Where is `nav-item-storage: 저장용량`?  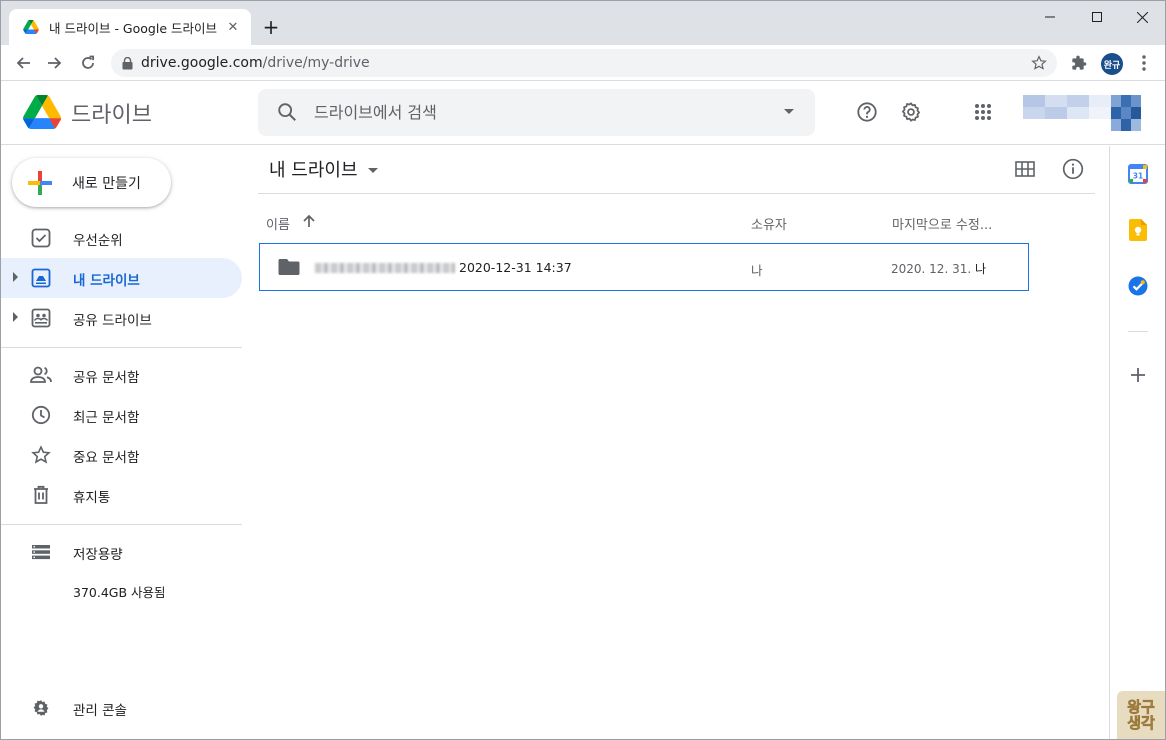 nav-item-storage: 저장용량 is located at coordinates (121, 552).